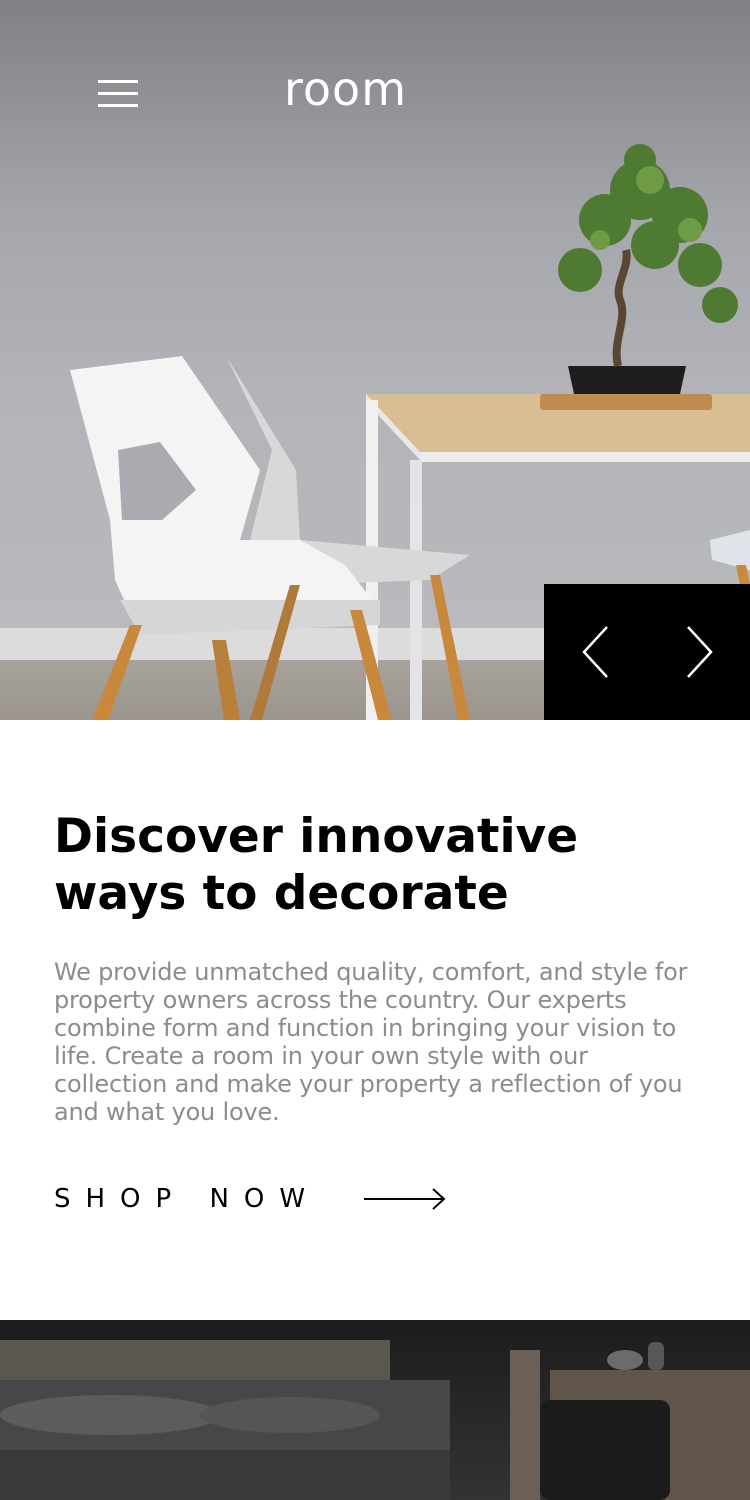 This screenshot has width=750, height=1500. Describe the element at coordinates (316, 836) in the screenshot. I see `headline-line-1: Discover innovative` at that location.